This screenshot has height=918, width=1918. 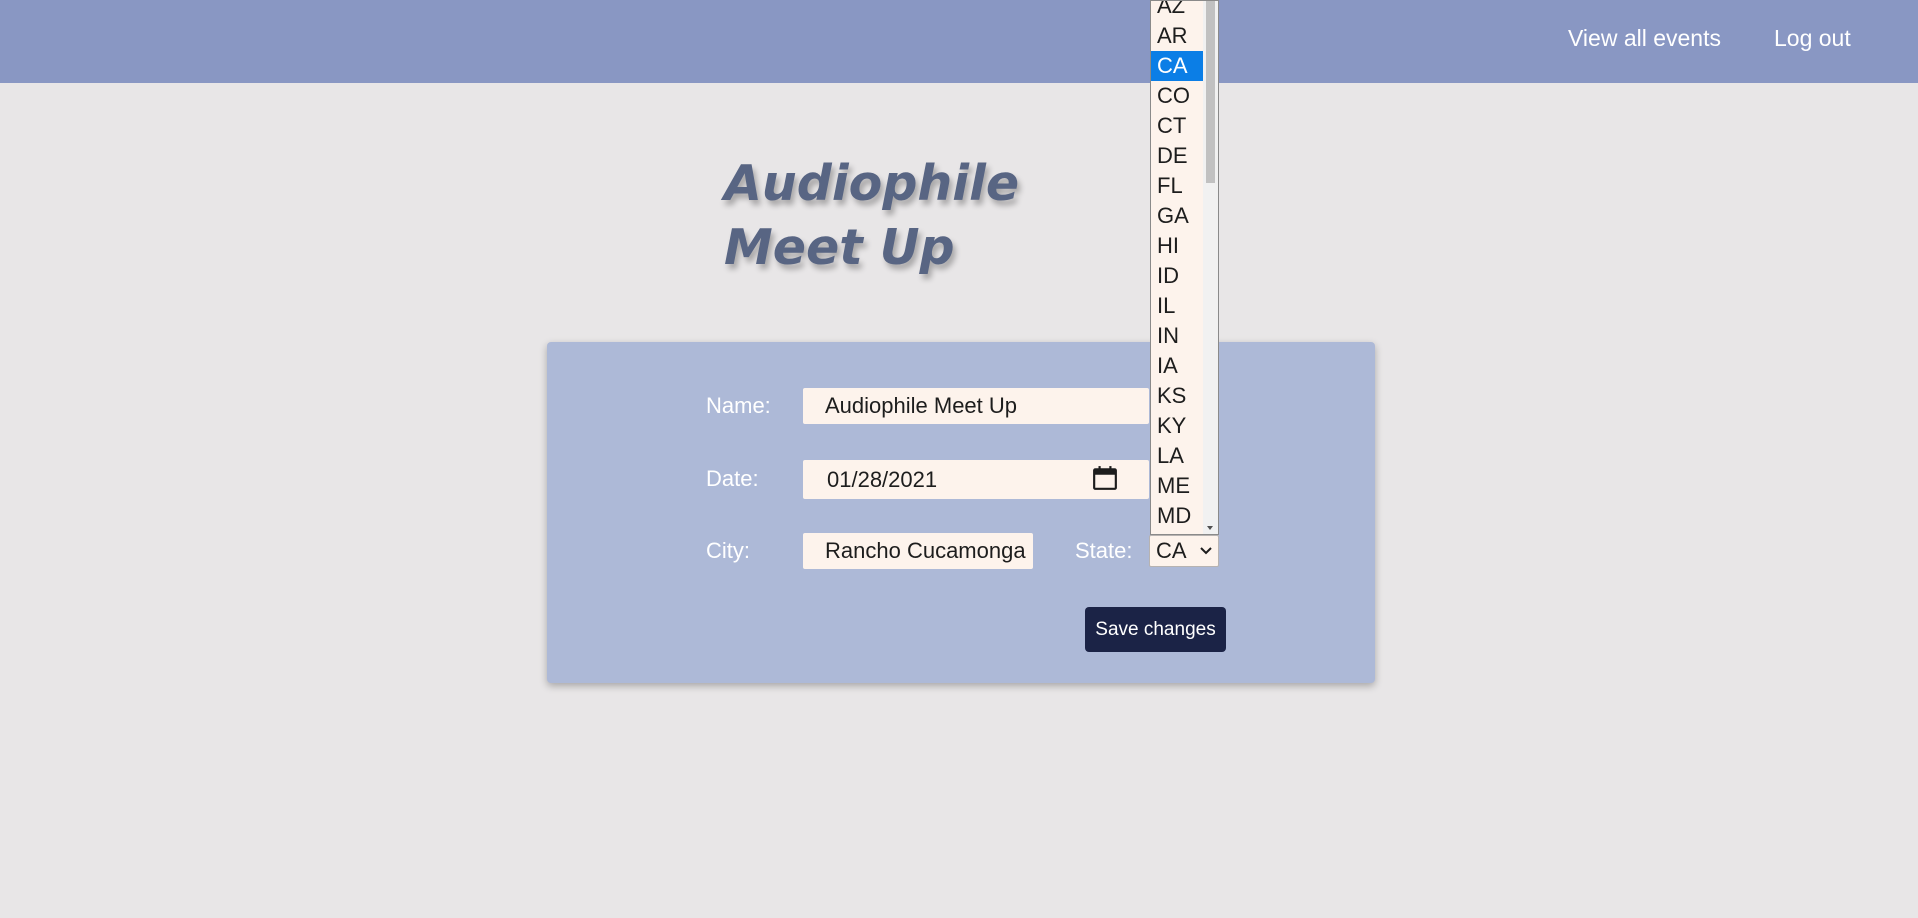 I want to click on page-title: Audiophile Meet Up, so click(x=872, y=215).